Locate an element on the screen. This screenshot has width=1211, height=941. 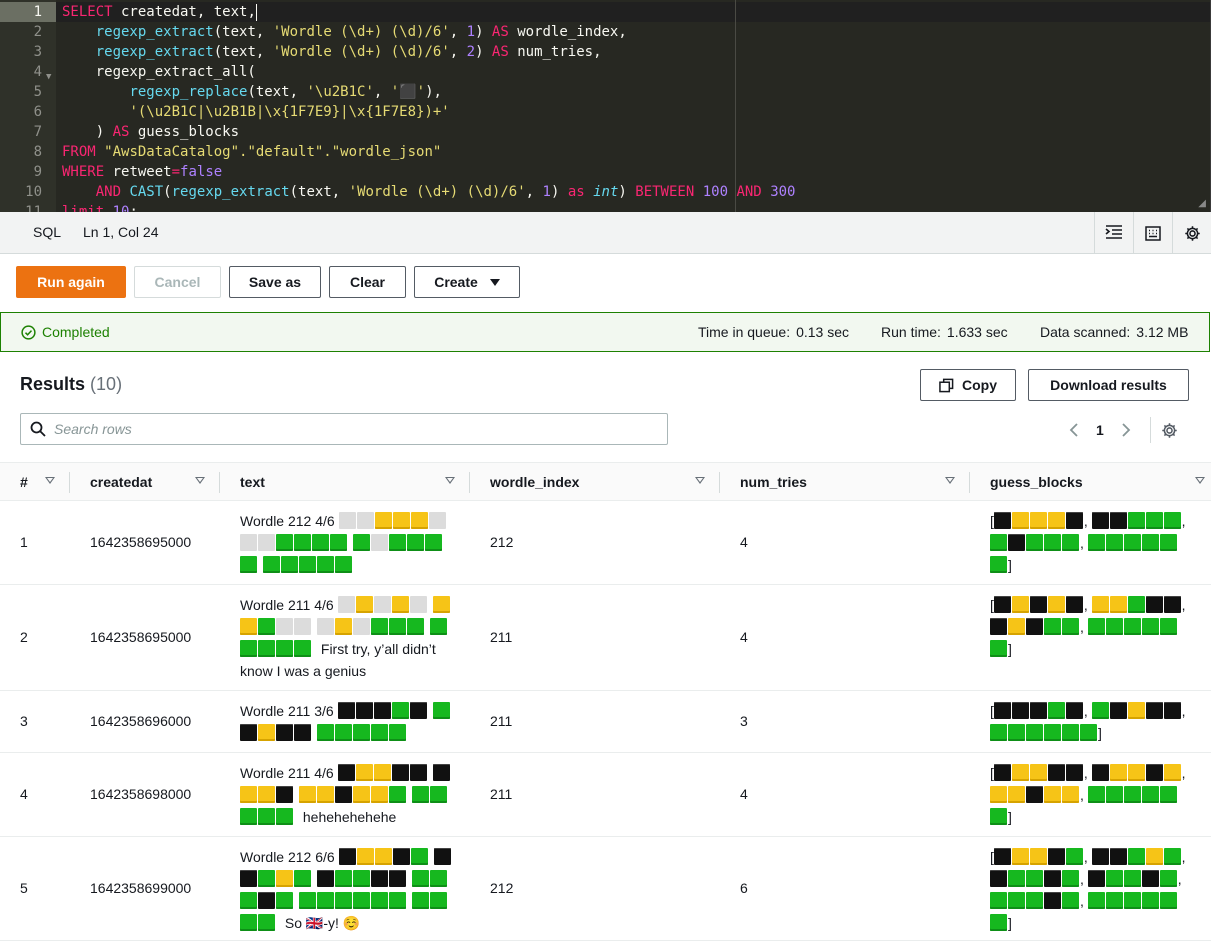
column-header-guess-blocks: guess_blocks is located at coordinates (1036, 482).